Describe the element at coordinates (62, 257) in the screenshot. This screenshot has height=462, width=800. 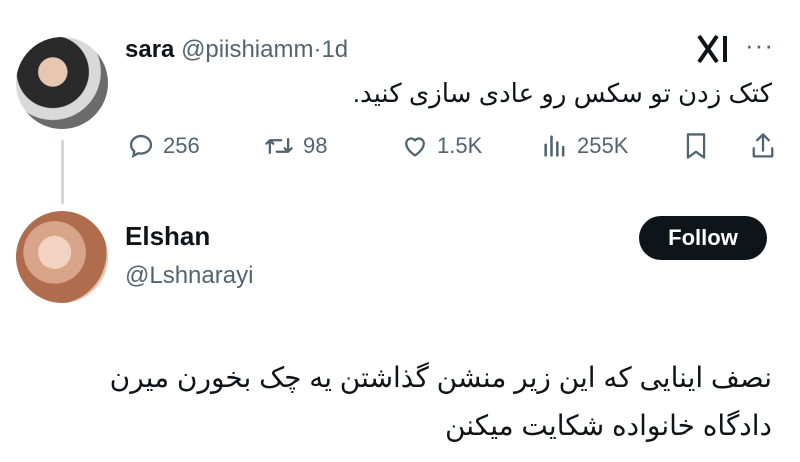
I see `avatar-elshan` at that location.